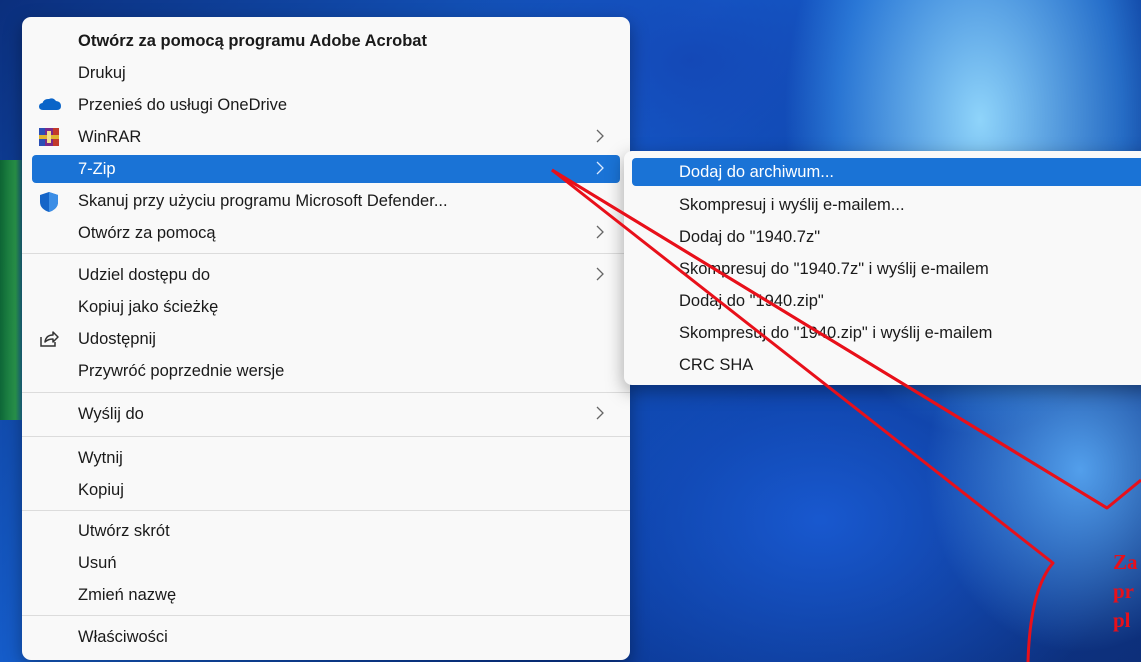 The image size is (1141, 662). Describe the element at coordinates (886, 237) in the screenshot. I see `submenu-item-add-to-7z: Dodaj do "1940.7z"` at that location.